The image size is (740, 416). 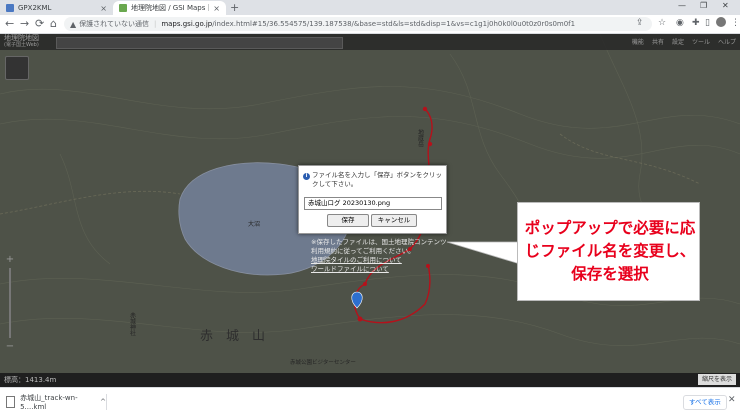 What do you see at coordinates (11, 402) in the screenshot?
I see `file-icon` at bounding box center [11, 402].